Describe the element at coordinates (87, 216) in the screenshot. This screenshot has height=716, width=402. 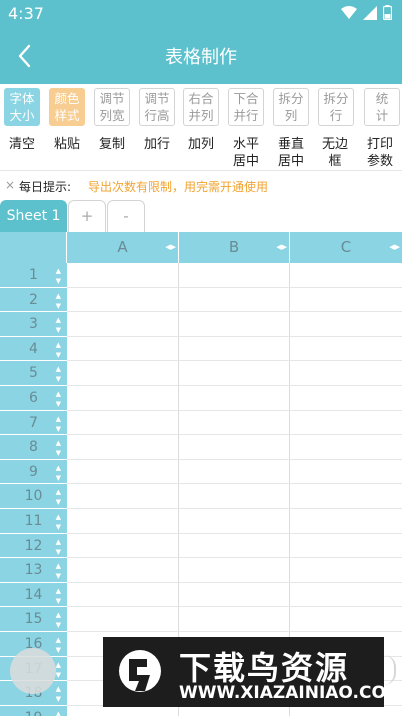
I see `add-sheet-button: +` at that location.